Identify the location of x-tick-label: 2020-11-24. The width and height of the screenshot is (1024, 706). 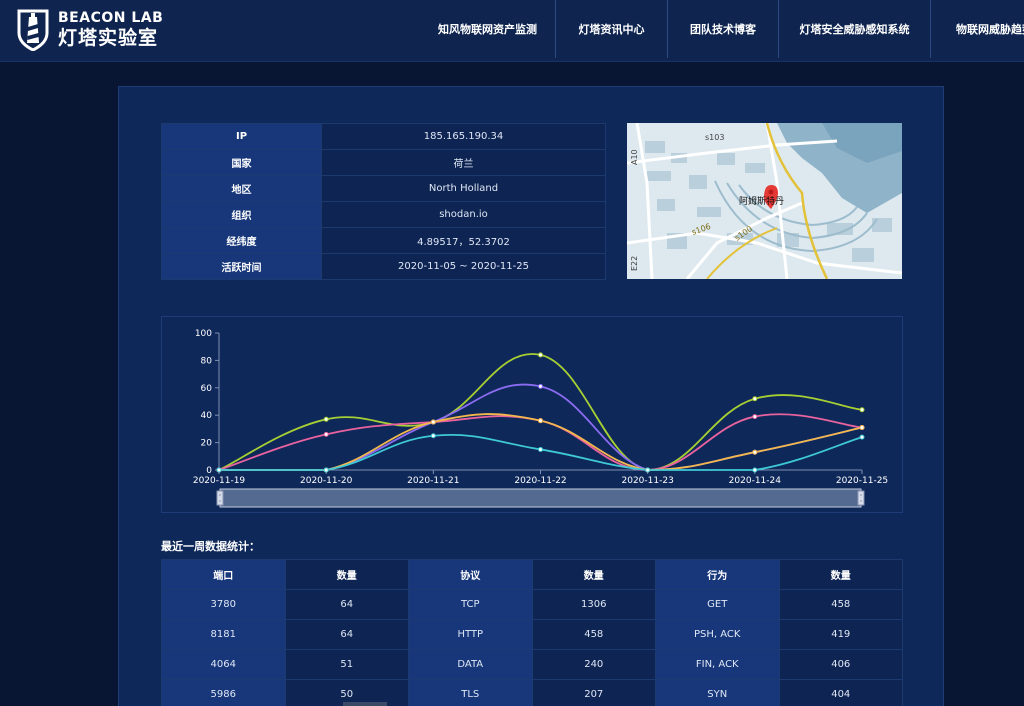
(755, 481).